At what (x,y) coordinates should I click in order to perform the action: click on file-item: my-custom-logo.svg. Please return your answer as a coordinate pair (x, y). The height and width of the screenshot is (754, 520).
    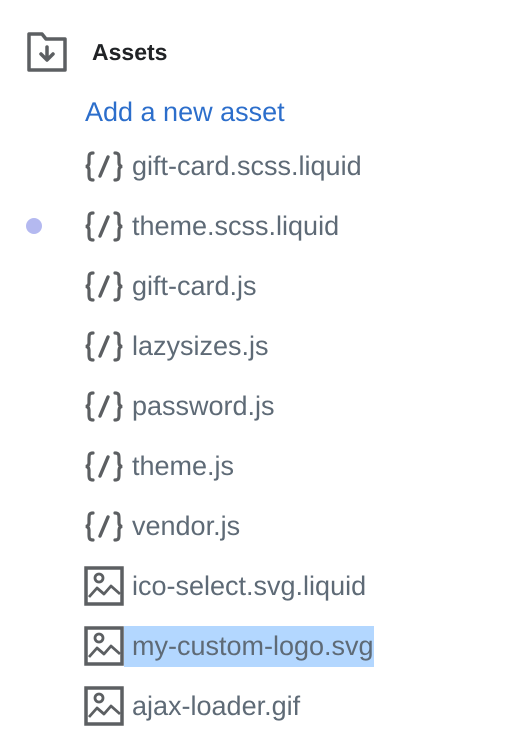
    Looking at the image, I should click on (249, 646).